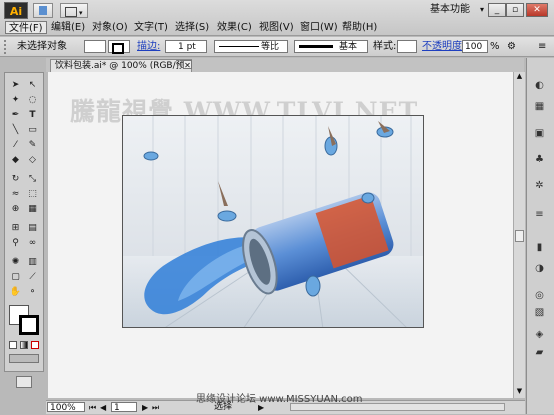 The image size is (554, 415). I want to click on eyedropper-tool-icon: ⚲, so click(15, 243).